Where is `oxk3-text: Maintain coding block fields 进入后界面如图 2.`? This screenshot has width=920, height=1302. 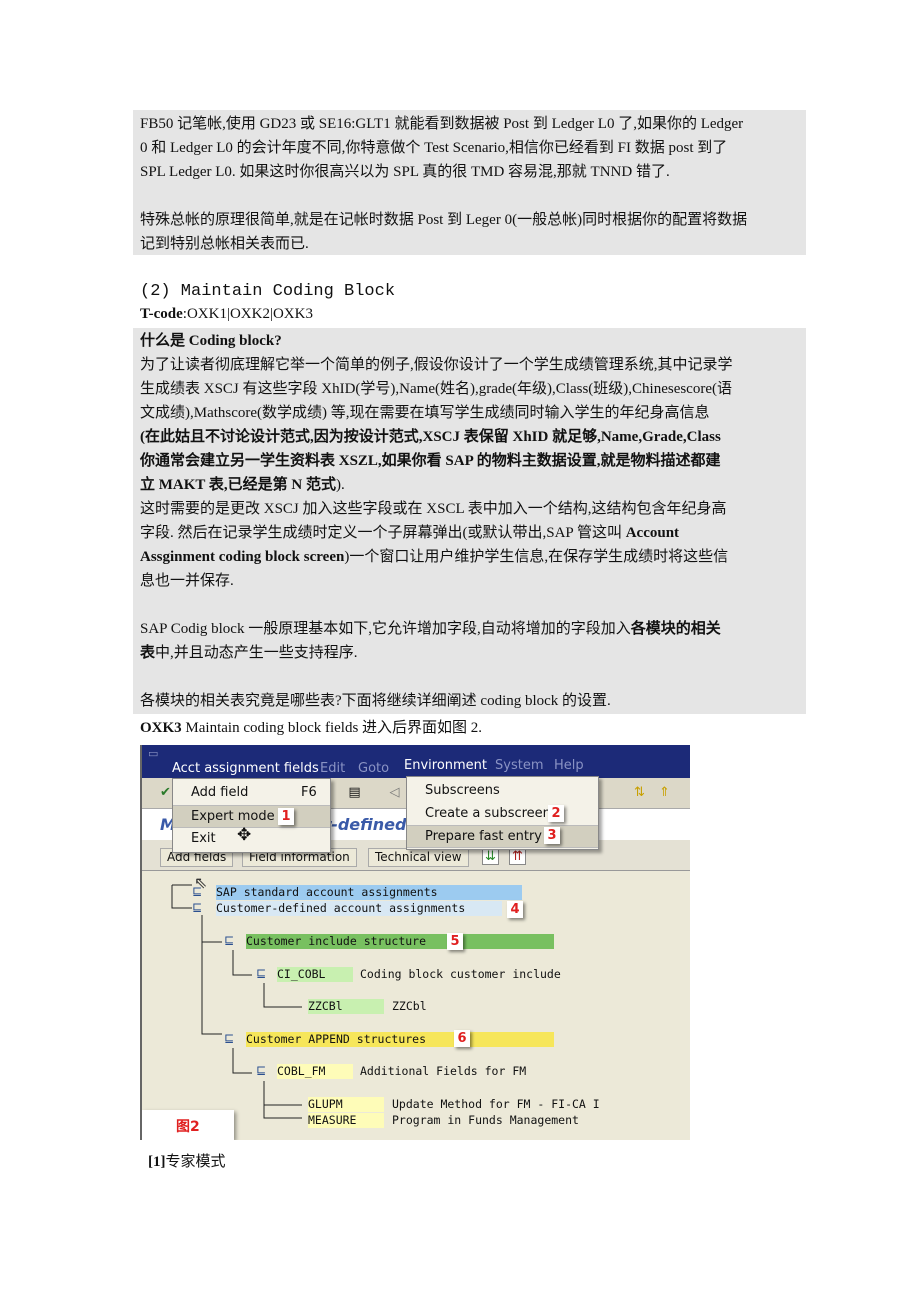 oxk3-text: Maintain coding block fields 进入后界面如图 2. is located at coordinates (332, 728).